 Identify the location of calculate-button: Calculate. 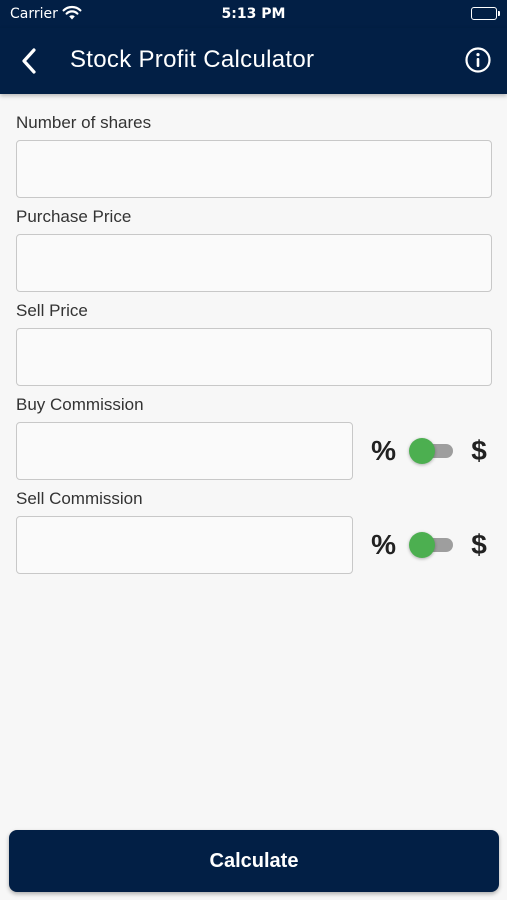
(254, 861).